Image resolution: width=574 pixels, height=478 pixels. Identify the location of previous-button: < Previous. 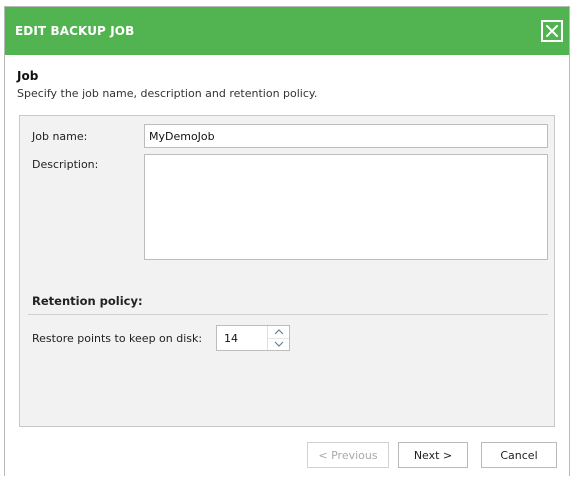
(348, 455).